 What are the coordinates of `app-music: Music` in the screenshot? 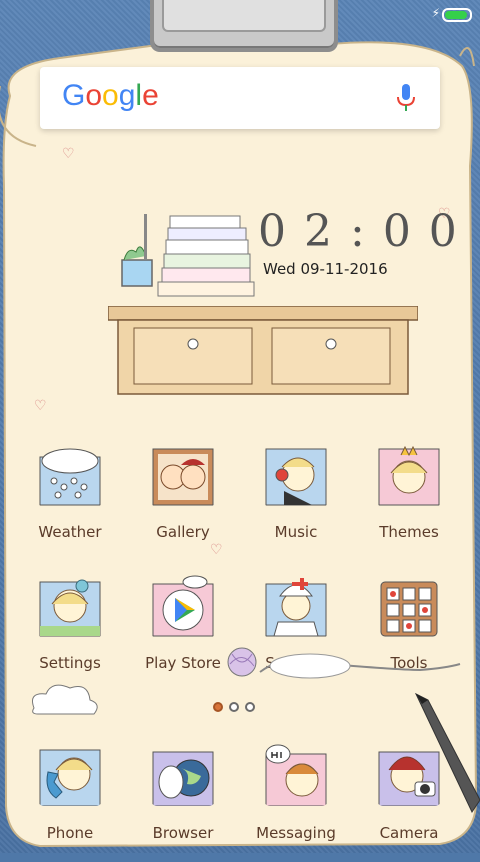 It's located at (296, 503).